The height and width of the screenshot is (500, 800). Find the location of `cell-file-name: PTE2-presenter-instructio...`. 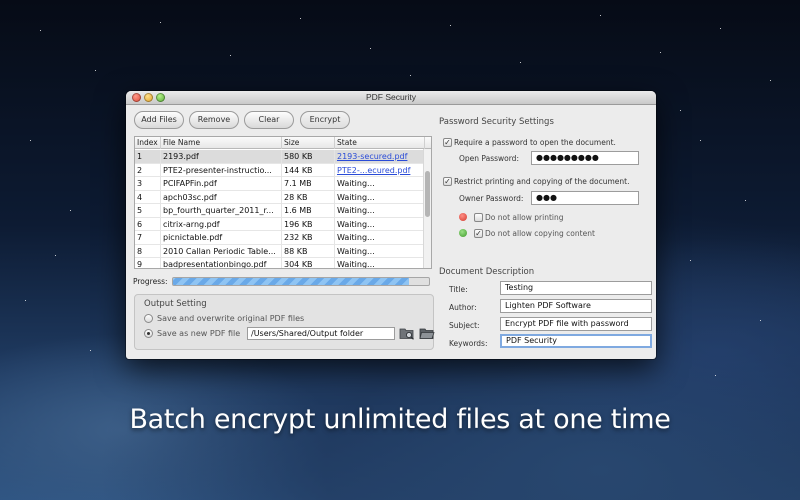

cell-file-name: PTE2-presenter-instructio... is located at coordinates (221, 170).